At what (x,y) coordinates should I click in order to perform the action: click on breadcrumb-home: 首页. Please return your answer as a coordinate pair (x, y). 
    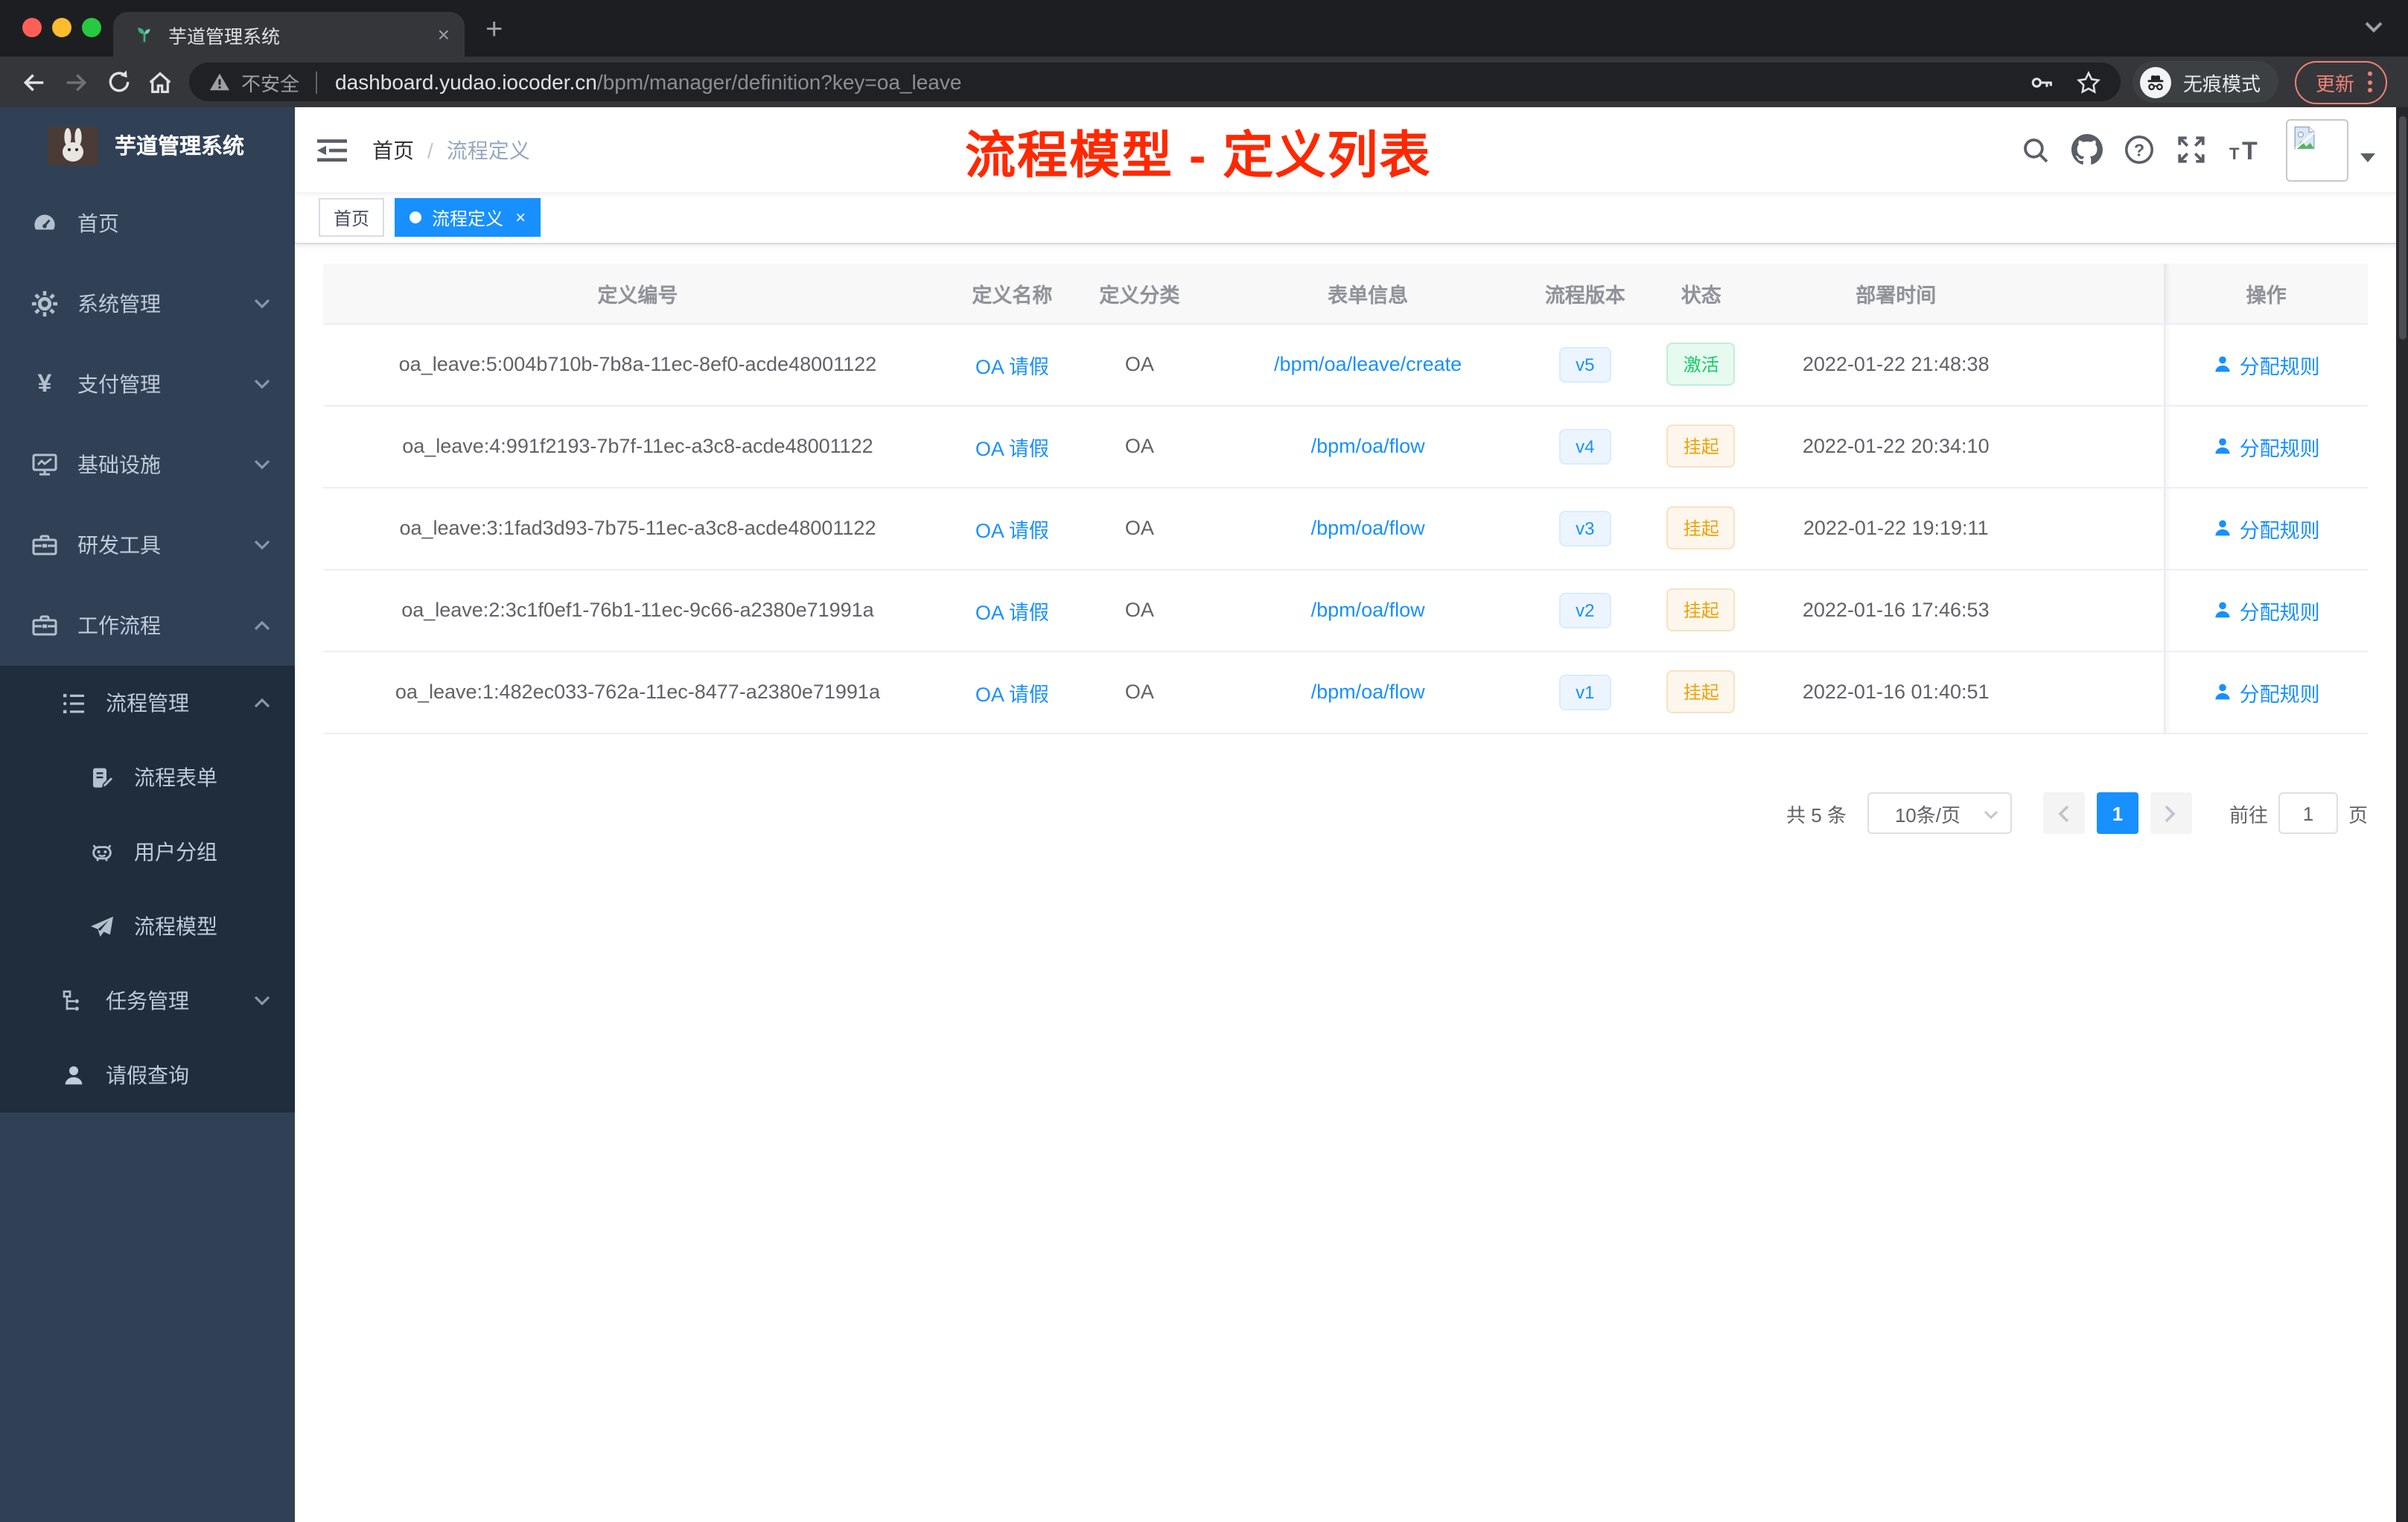
    Looking at the image, I should click on (393, 150).